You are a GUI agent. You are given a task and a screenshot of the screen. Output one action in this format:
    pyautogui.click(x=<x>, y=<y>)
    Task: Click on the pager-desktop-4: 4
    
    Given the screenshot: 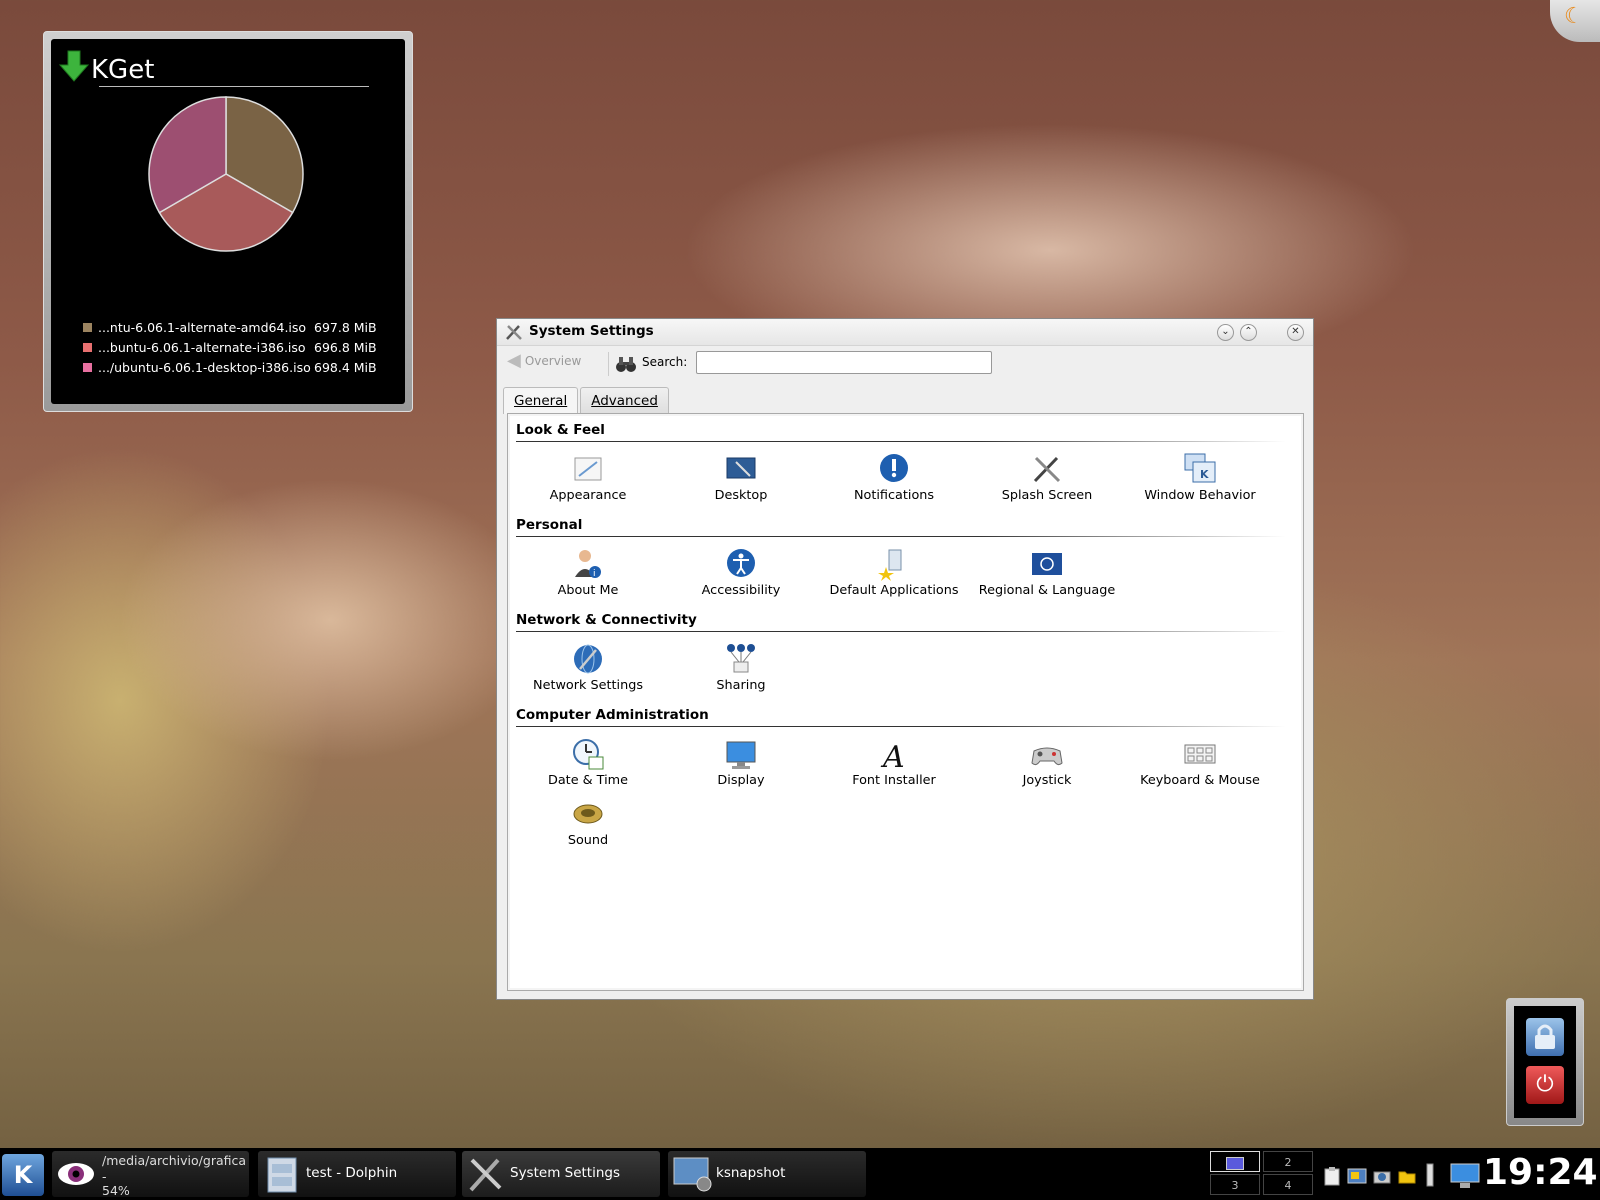 What is the action you would take?
    pyautogui.click(x=1288, y=1184)
    